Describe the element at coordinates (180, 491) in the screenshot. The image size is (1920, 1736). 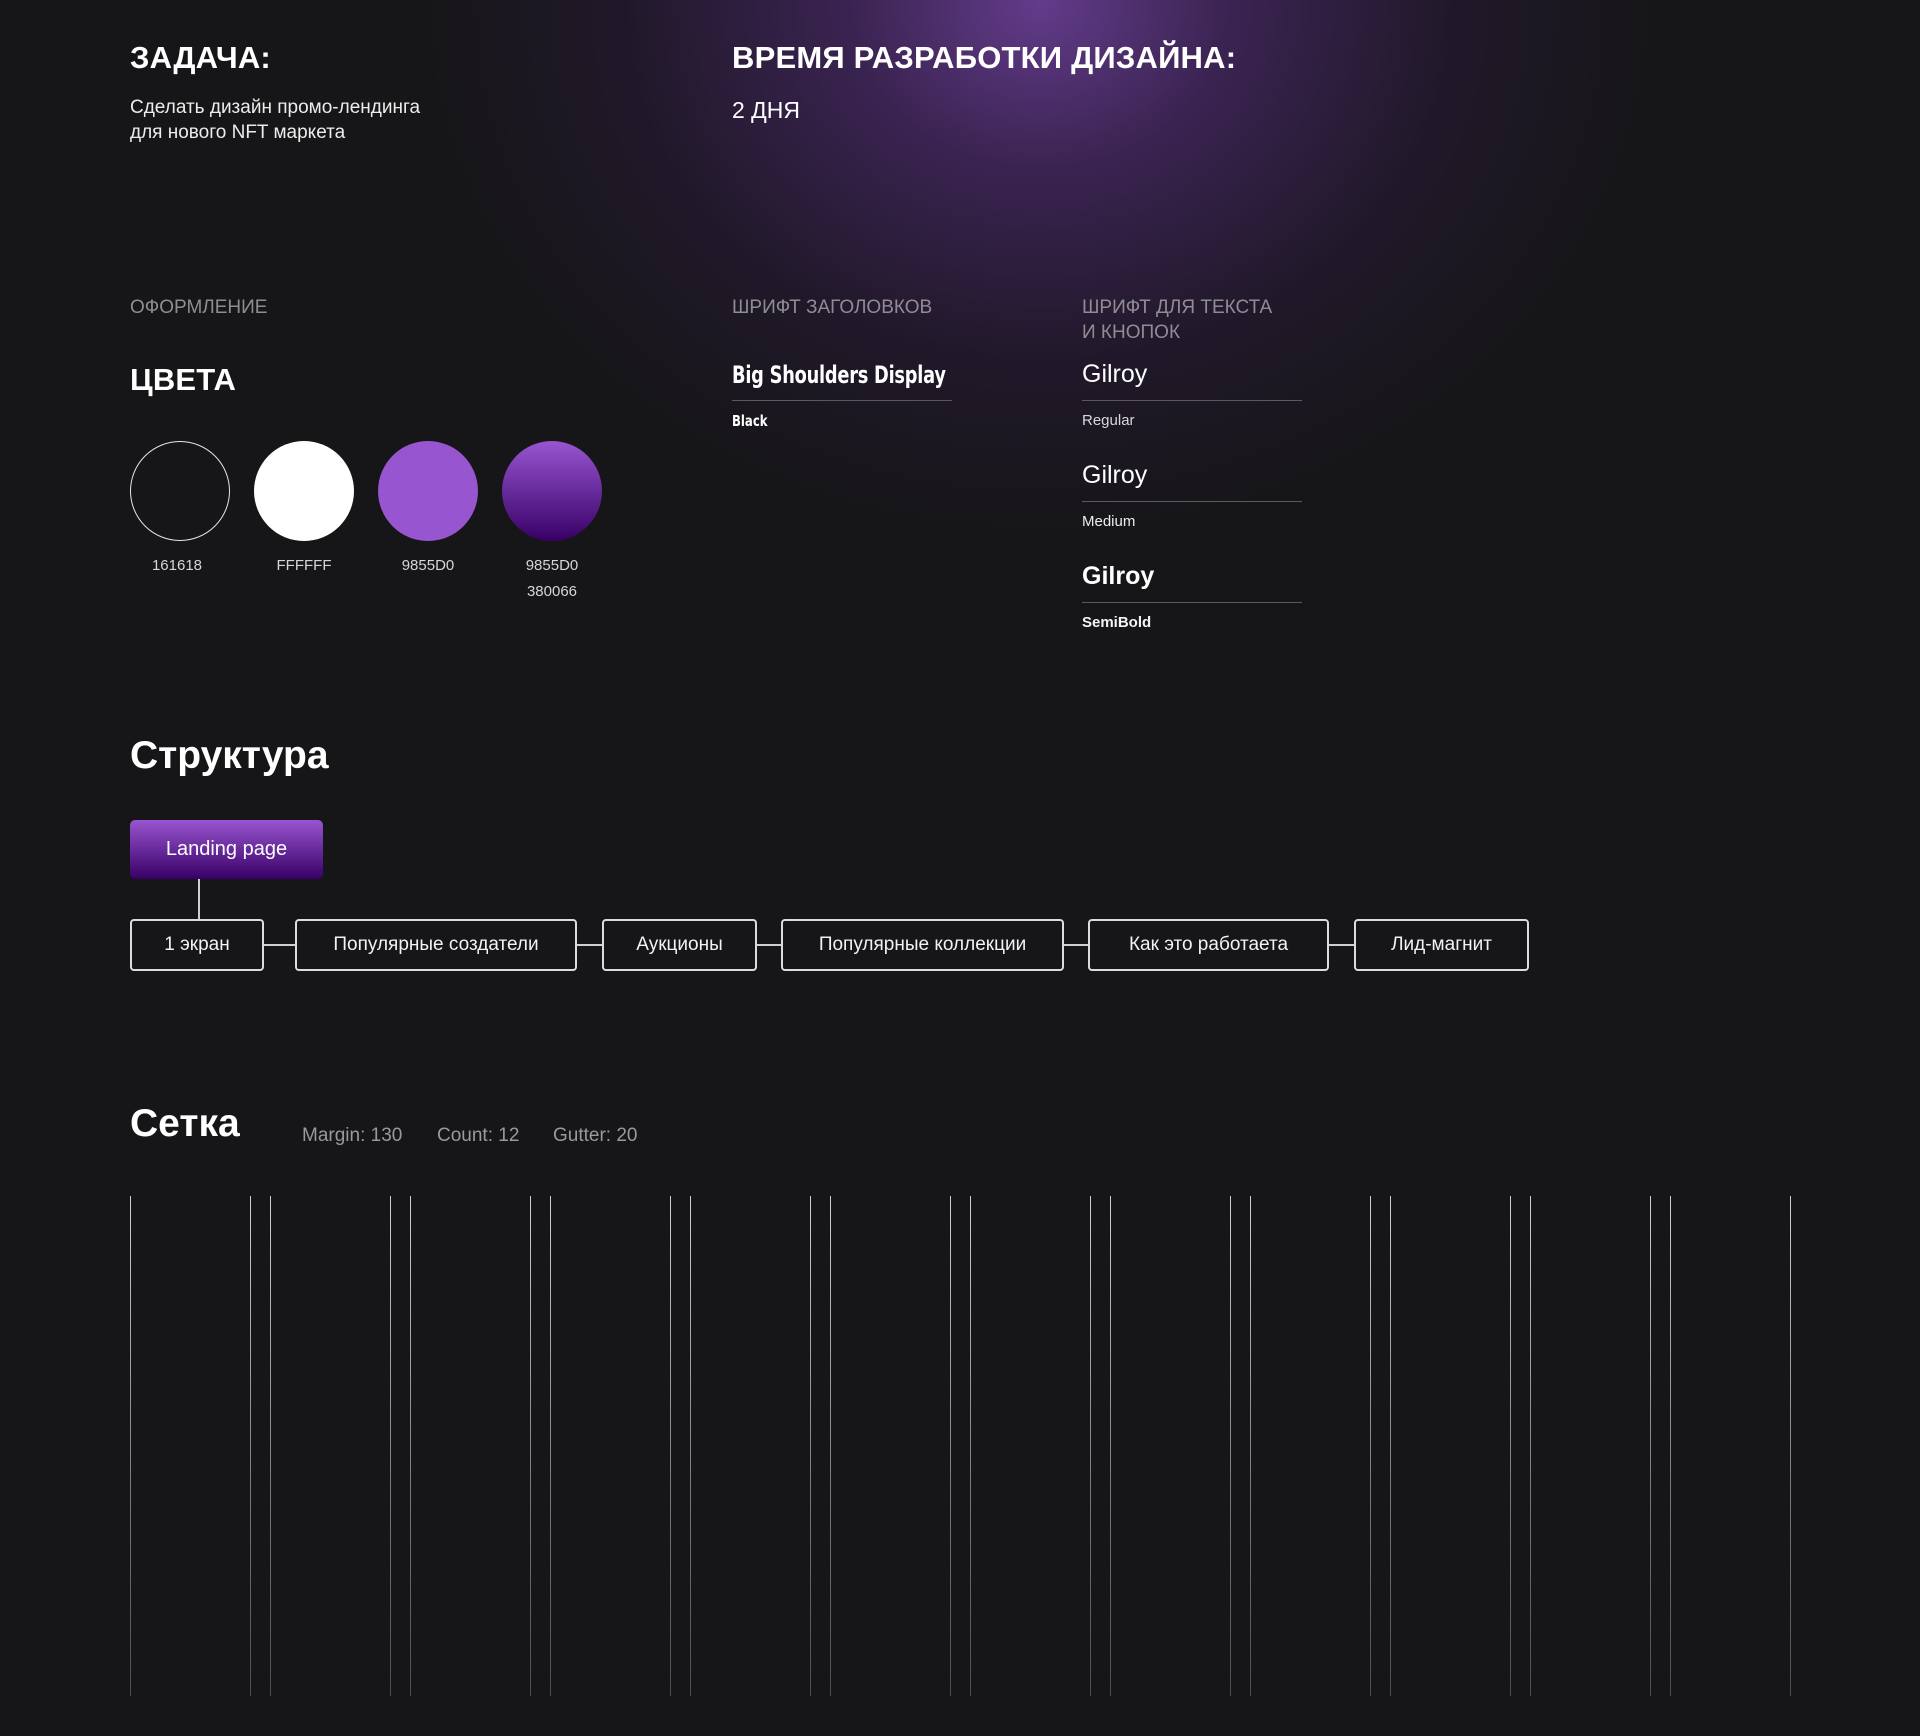
I see `color-swatch-dark` at that location.